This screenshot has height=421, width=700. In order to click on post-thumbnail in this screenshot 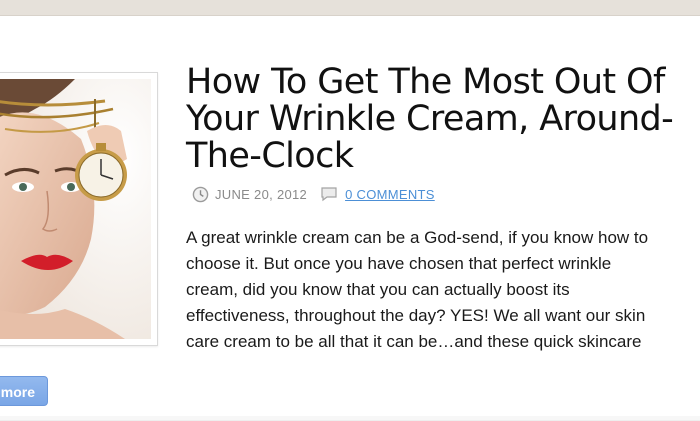, I will do `click(79, 209)`.